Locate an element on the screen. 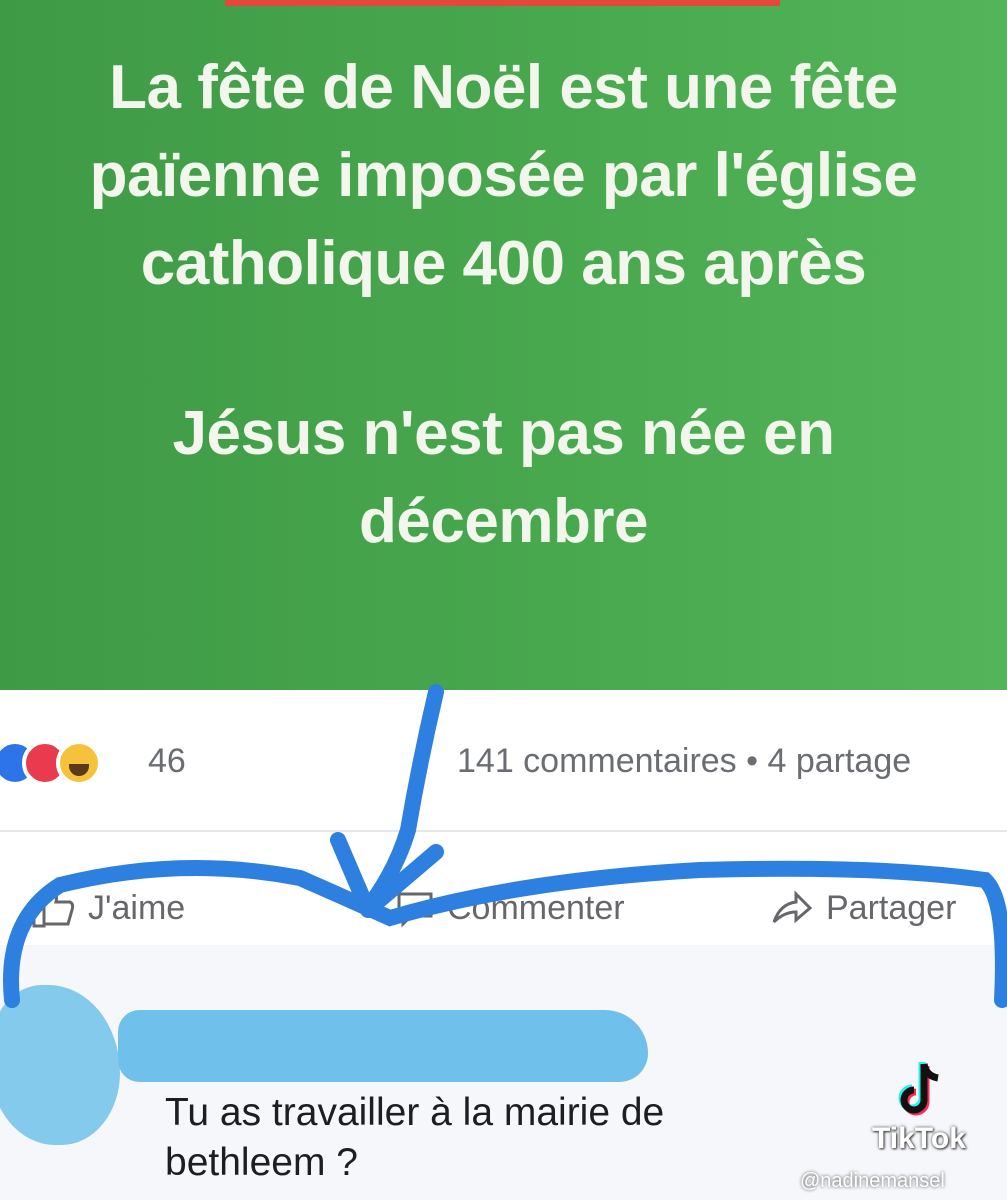 The image size is (1007, 1200). like-button-label: J'aime is located at coordinates (137, 907).